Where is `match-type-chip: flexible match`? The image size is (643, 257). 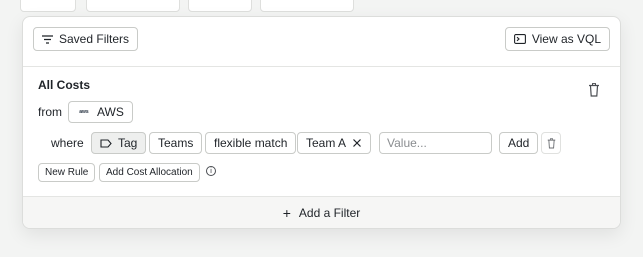 match-type-chip: flexible match is located at coordinates (251, 143).